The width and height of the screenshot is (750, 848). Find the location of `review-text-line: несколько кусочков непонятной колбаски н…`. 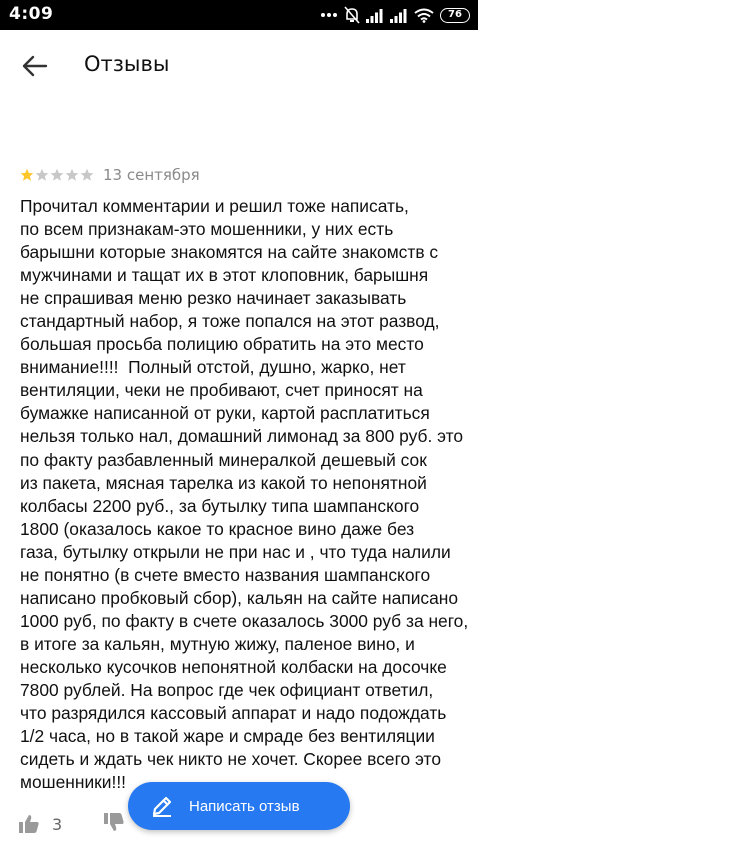

review-text-line: несколько кусочков непонятной колбаски н… is located at coordinates (233, 666).